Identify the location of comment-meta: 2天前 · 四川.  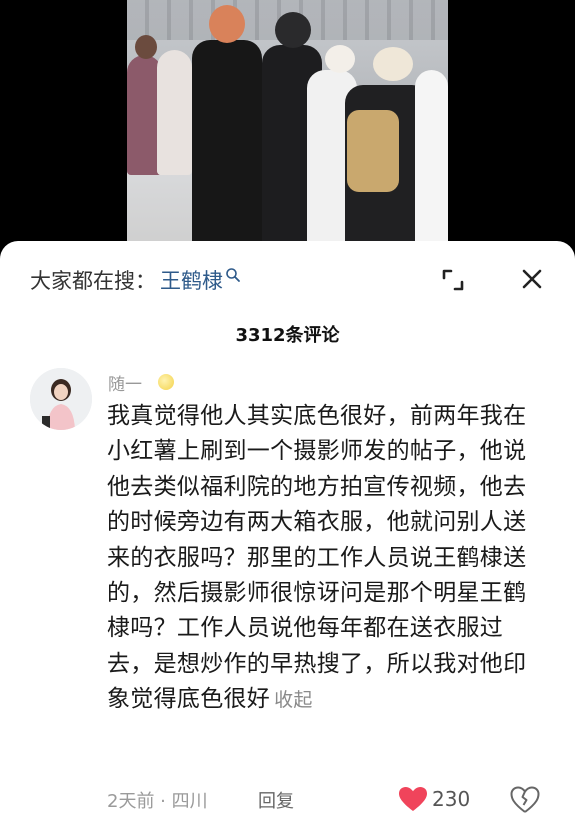
(157, 801).